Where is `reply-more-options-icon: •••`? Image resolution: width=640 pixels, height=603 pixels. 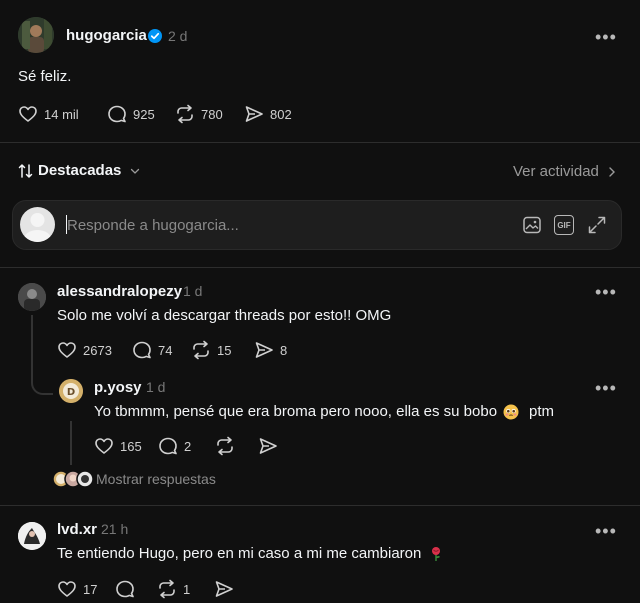
reply-more-options-icon: ••• is located at coordinates (606, 388).